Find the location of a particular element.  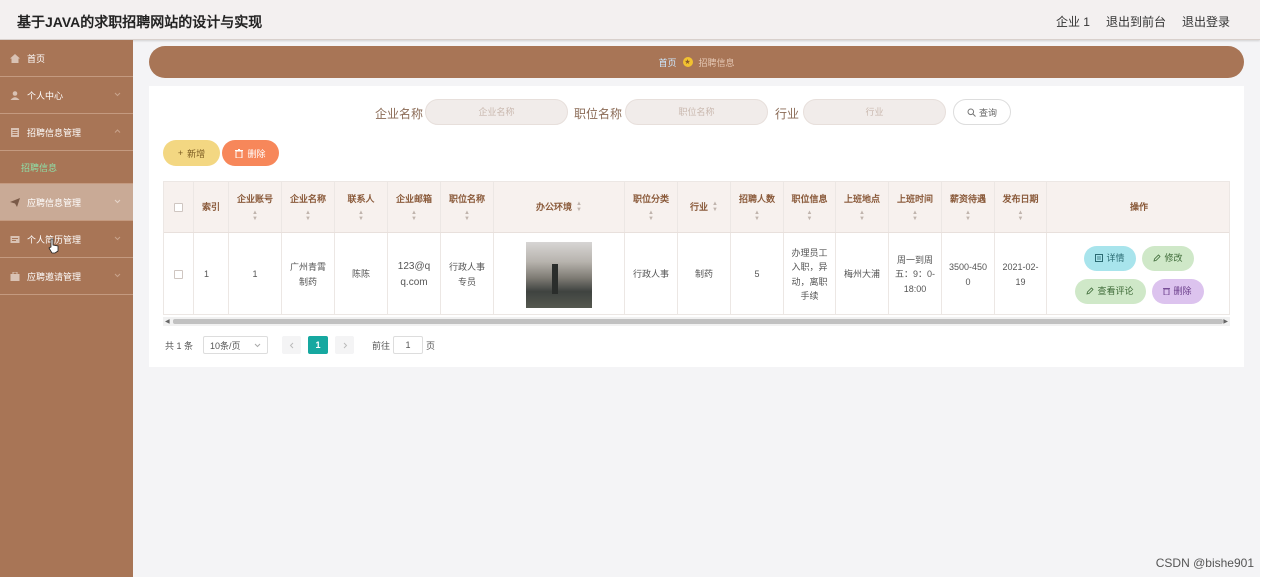

col-header: 上班地点 ▲ ▼ is located at coordinates (862, 207).